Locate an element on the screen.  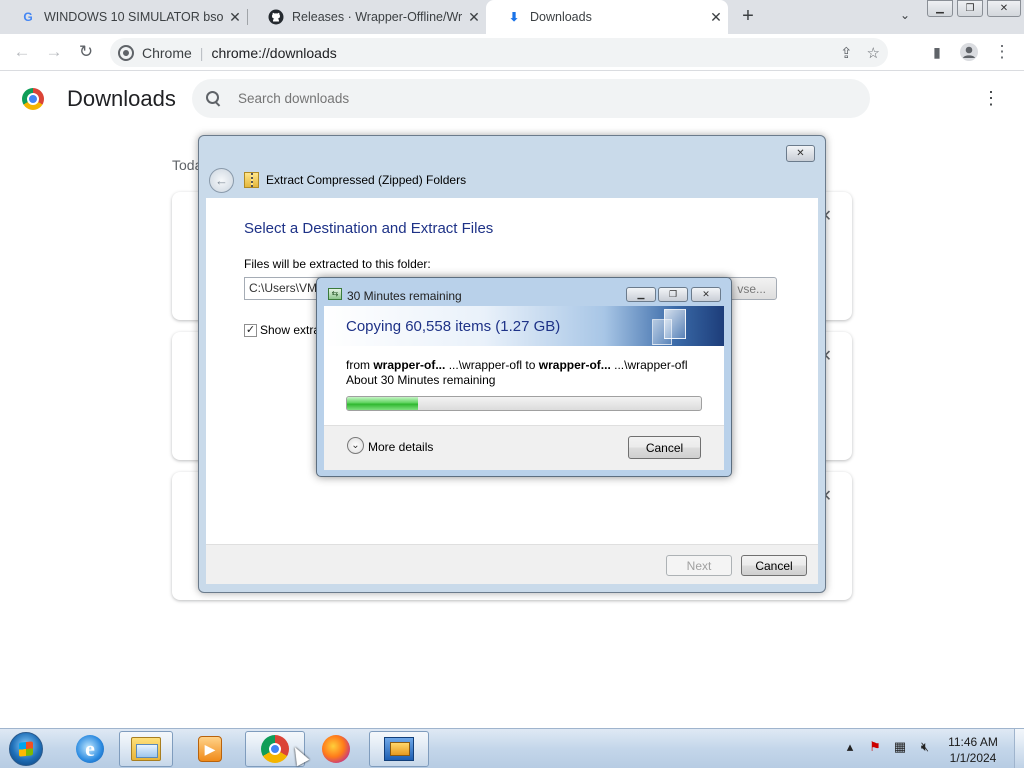
copy-files-icon: ⇆ is located at coordinates (335, 294).